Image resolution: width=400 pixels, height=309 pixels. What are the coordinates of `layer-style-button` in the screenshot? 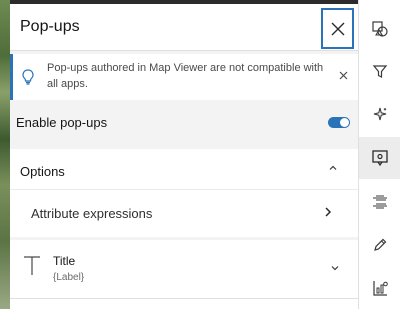 It's located at (379, 29).